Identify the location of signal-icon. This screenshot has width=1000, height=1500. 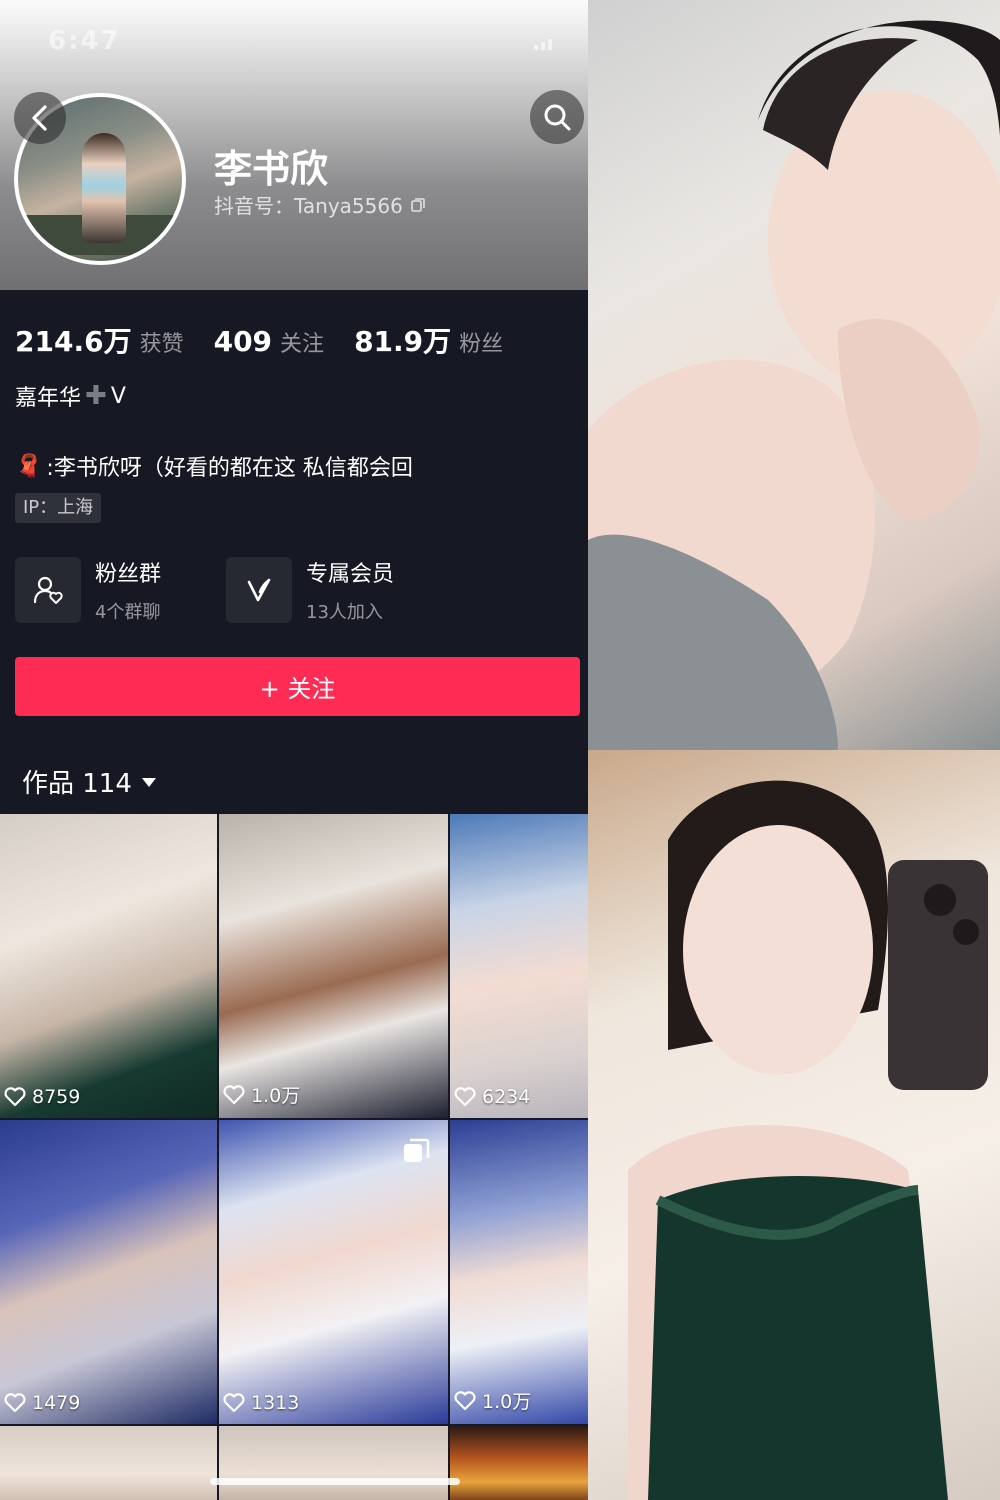
(545, 44).